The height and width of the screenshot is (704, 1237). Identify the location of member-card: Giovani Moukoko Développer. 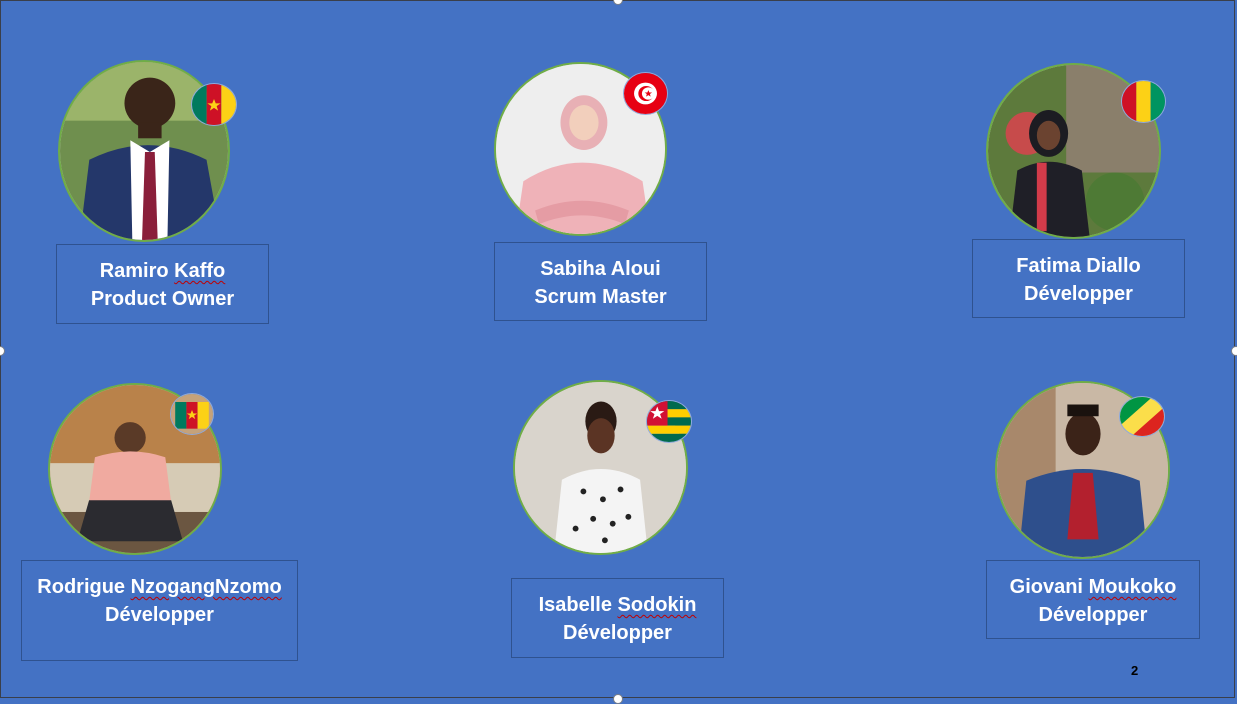
(1093, 599).